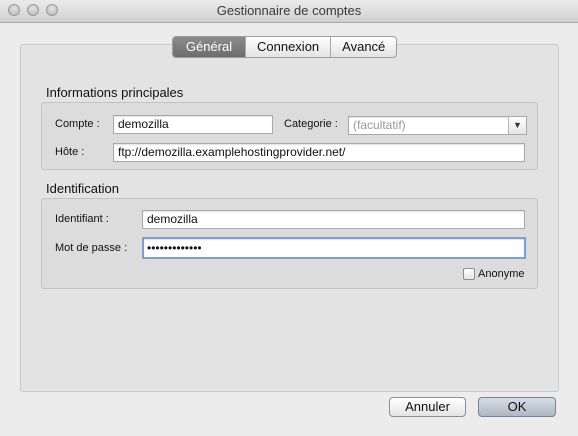  I want to click on account-label: Compte :, so click(77, 124).